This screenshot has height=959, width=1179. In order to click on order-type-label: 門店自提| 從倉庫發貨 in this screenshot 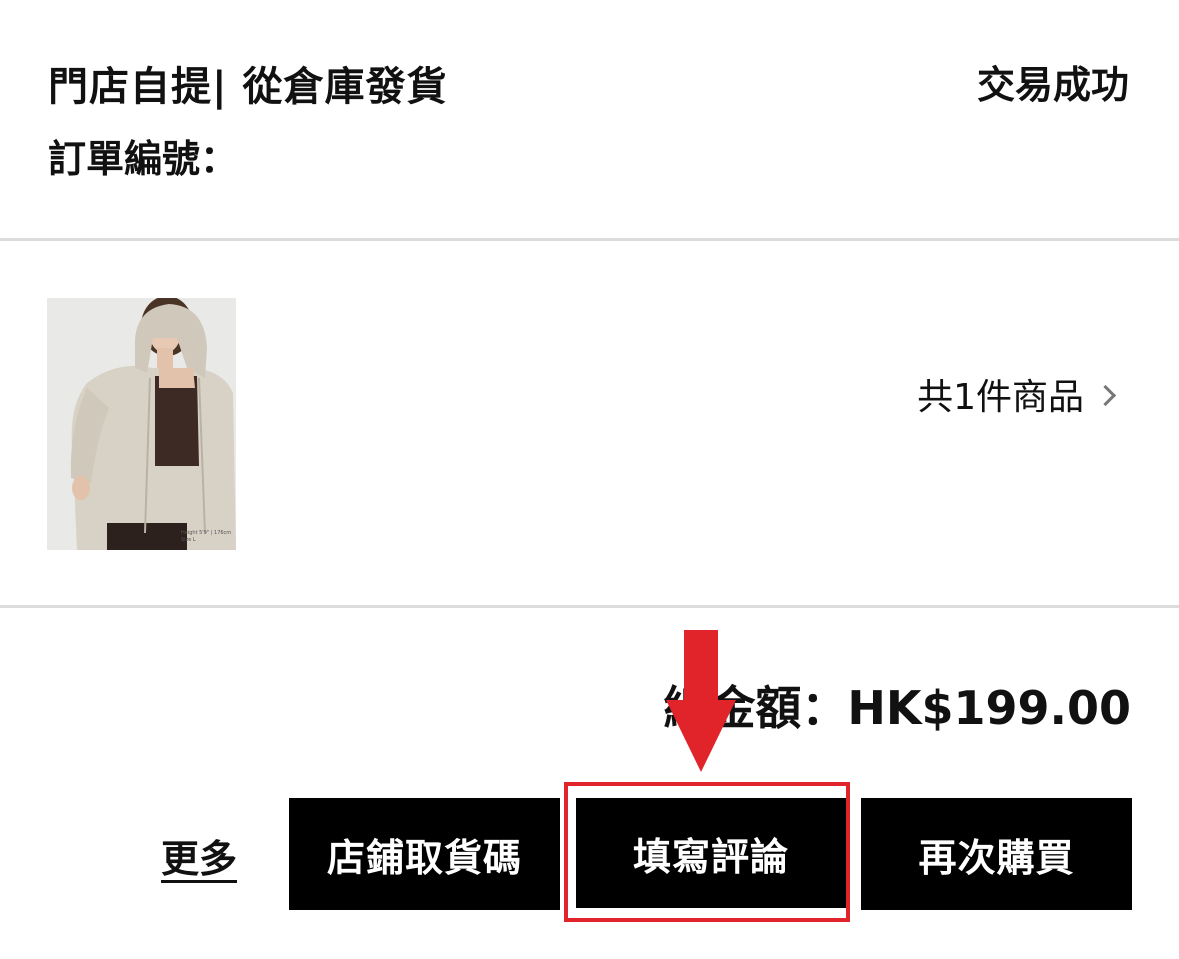, I will do `click(248, 87)`.